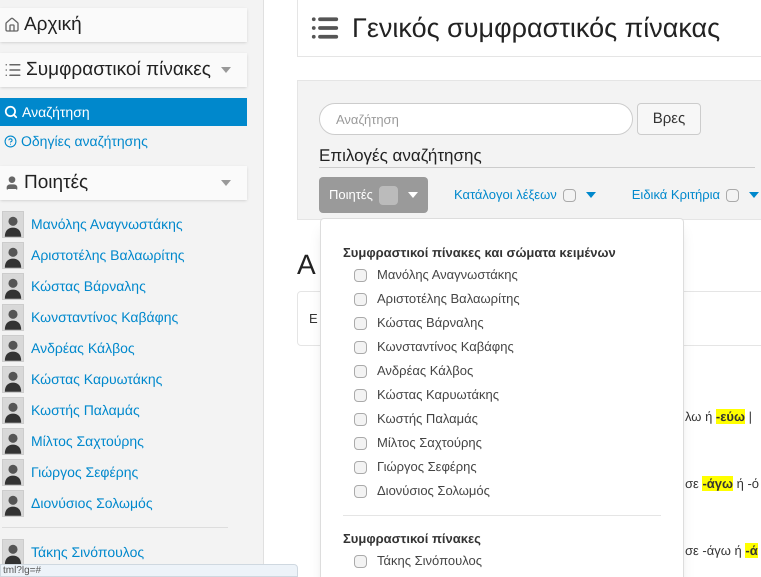  What do you see at coordinates (480, 252) in the screenshot?
I see `group-title: Συμφραστικοί πίνακες και σώματα κειμένων` at bounding box center [480, 252].